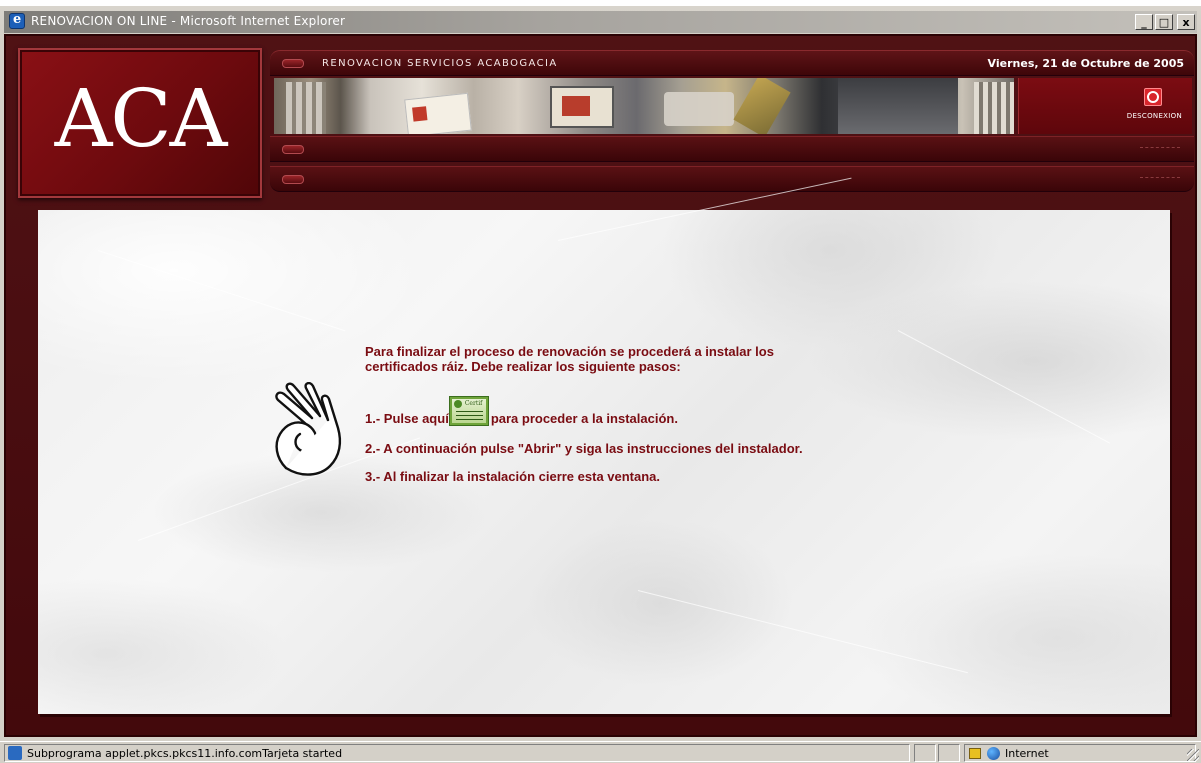  Describe the element at coordinates (1085, 63) in the screenshot. I see `current-date: Viernes, 21 de Octubre de 2005` at that location.